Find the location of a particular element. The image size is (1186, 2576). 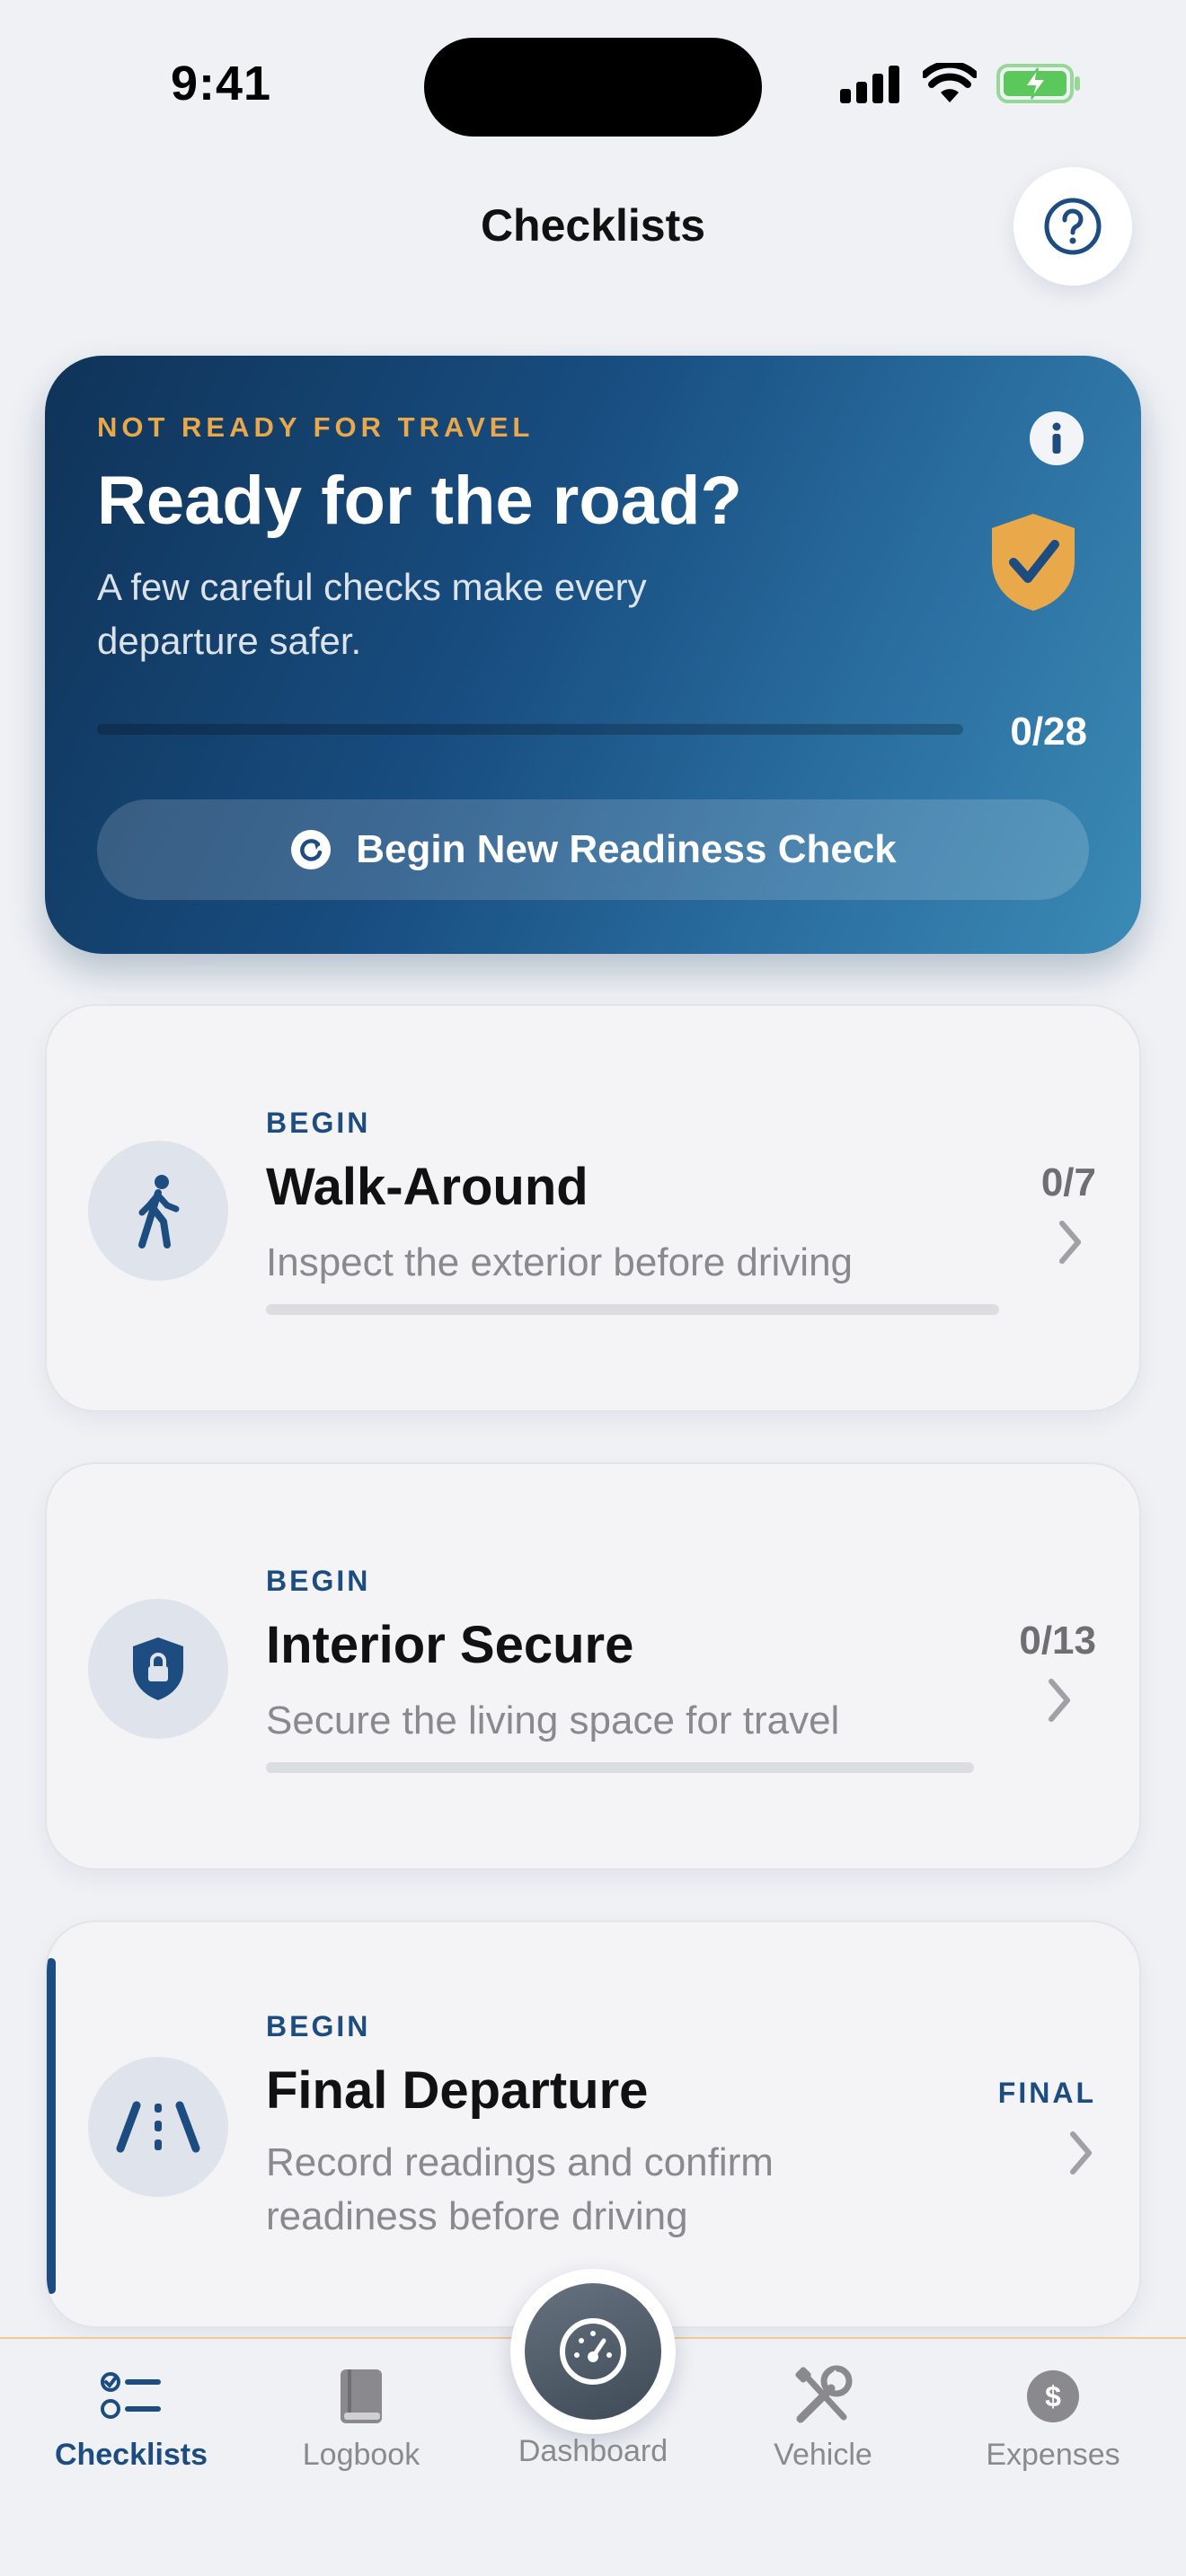

shield-check-icon is located at coordinates (1033, 564).